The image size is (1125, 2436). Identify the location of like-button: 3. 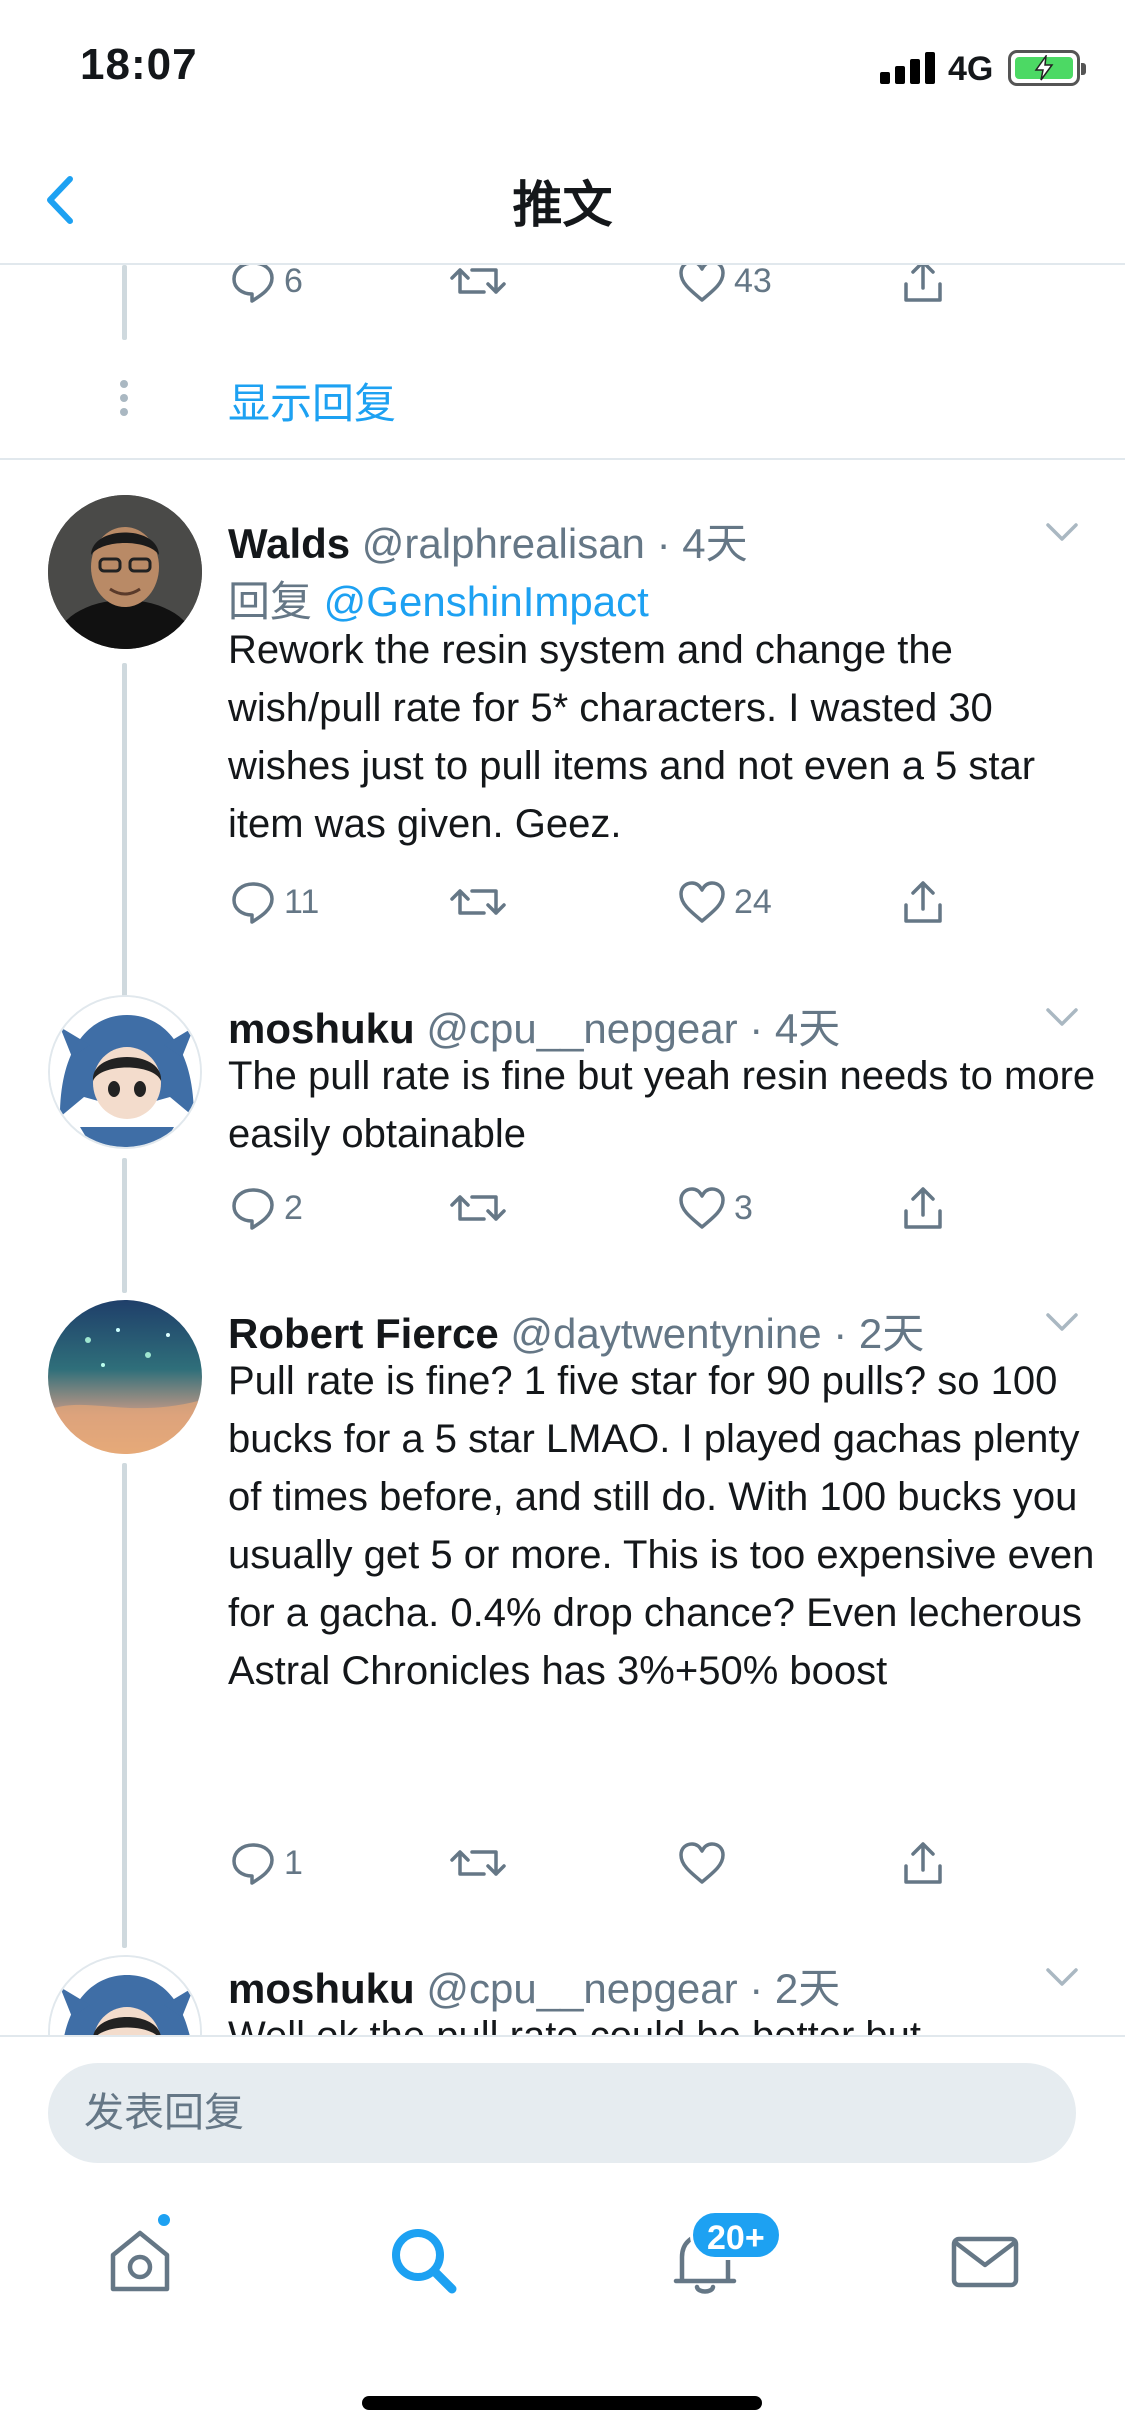
(714, 1208).